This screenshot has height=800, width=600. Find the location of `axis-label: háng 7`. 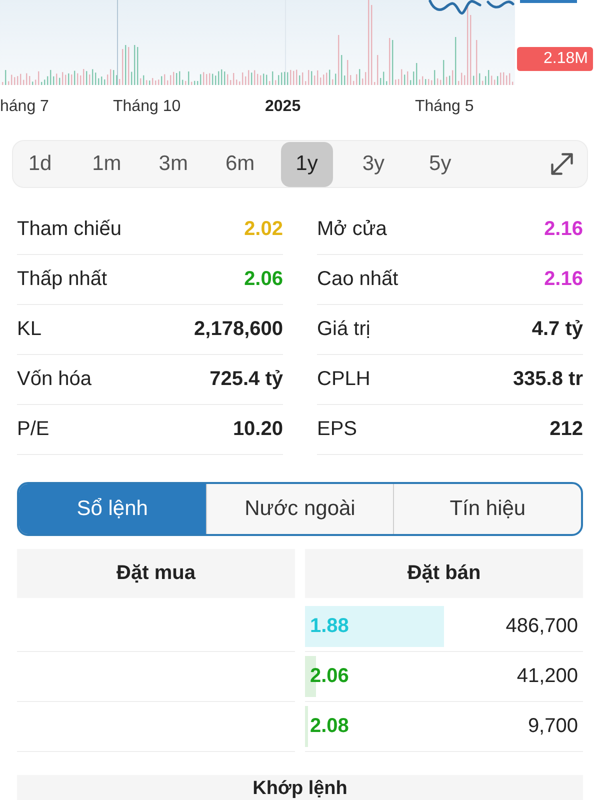

axis-label: háng 7 is located at coordinates (24, 107).